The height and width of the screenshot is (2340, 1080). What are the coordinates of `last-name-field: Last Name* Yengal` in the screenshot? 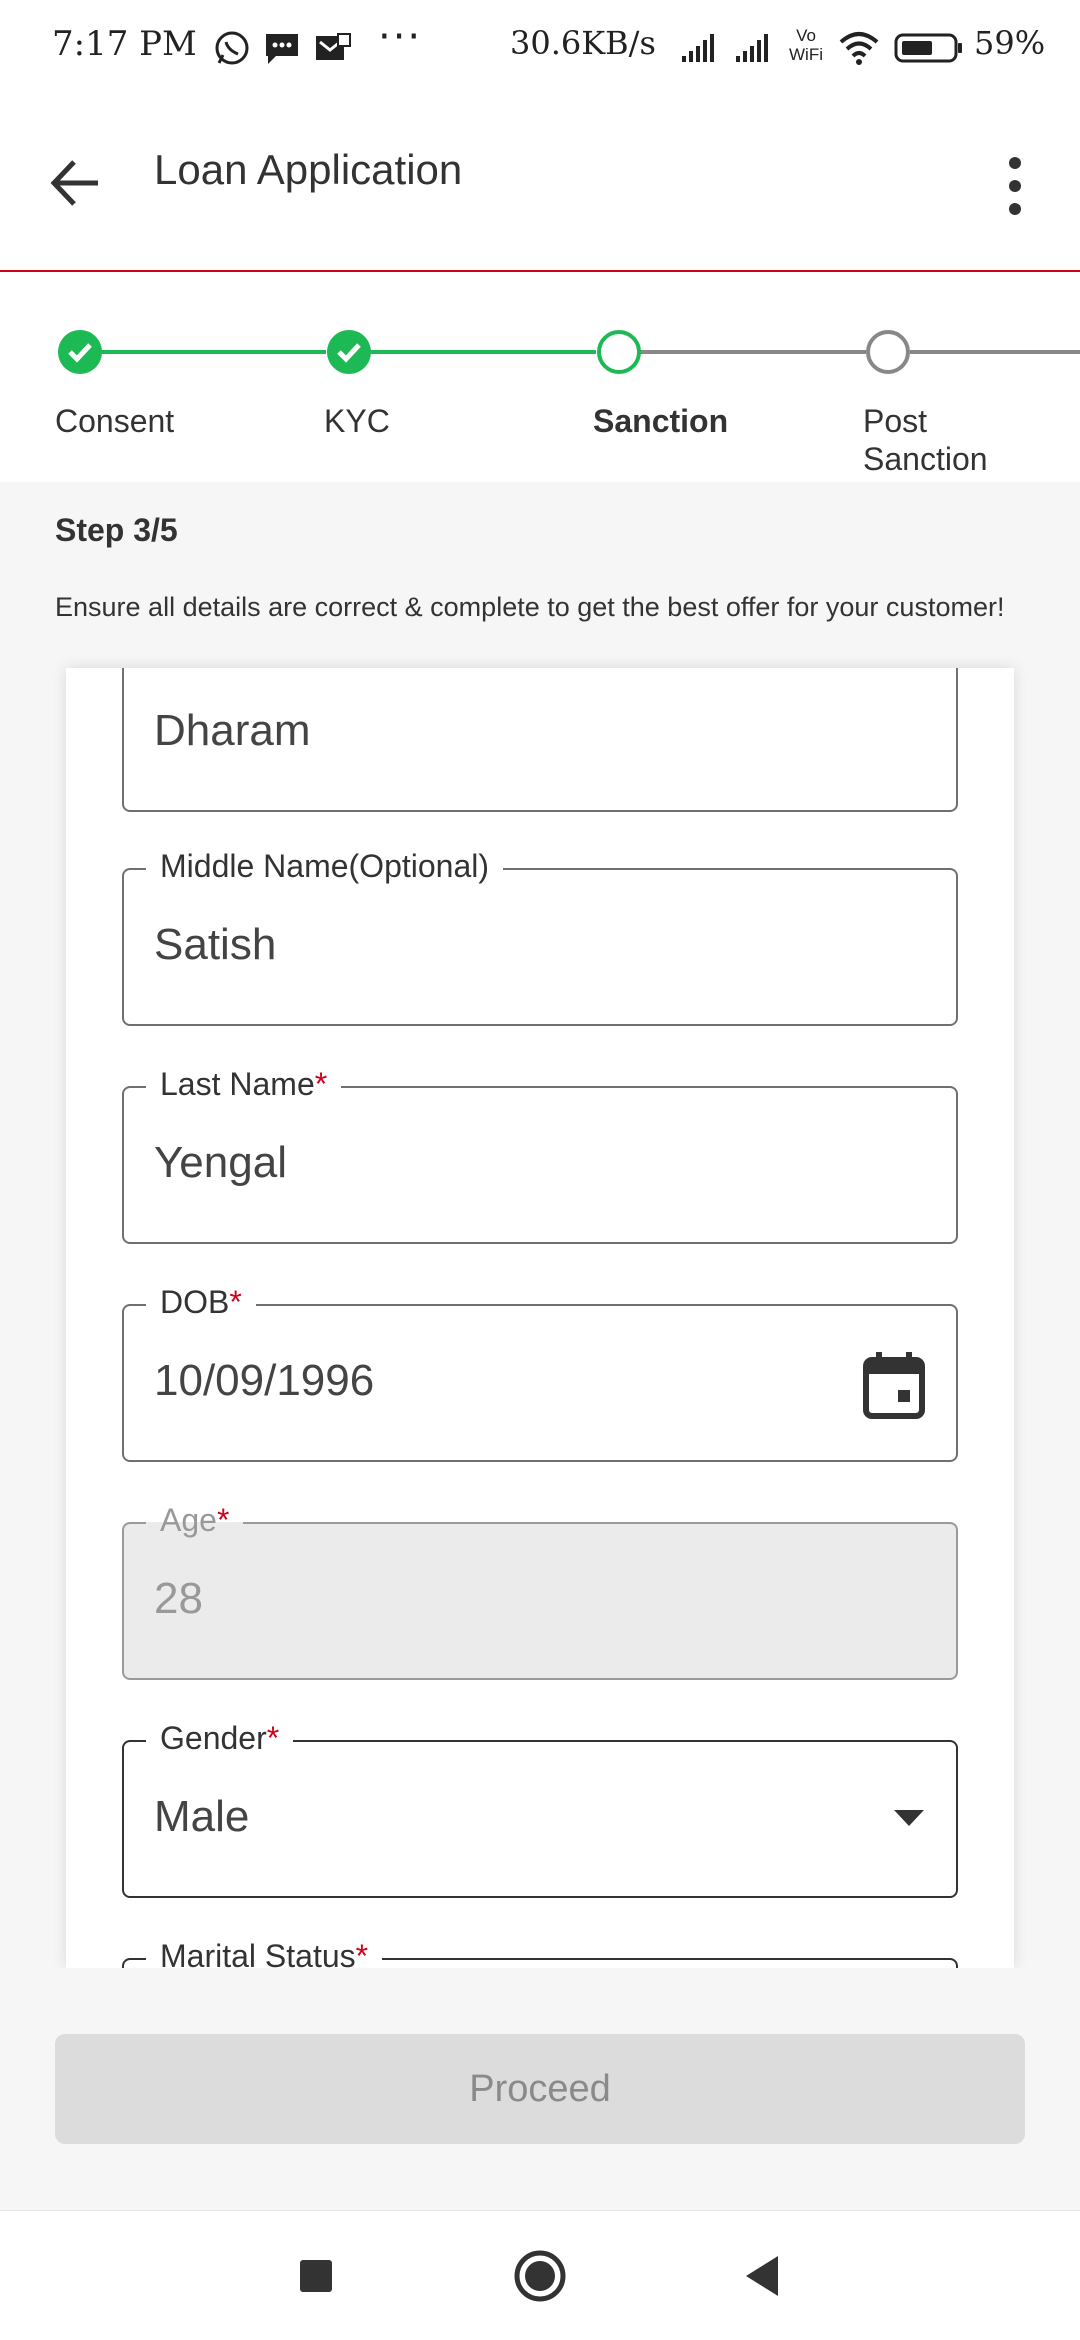 It's located at (540, 1154).